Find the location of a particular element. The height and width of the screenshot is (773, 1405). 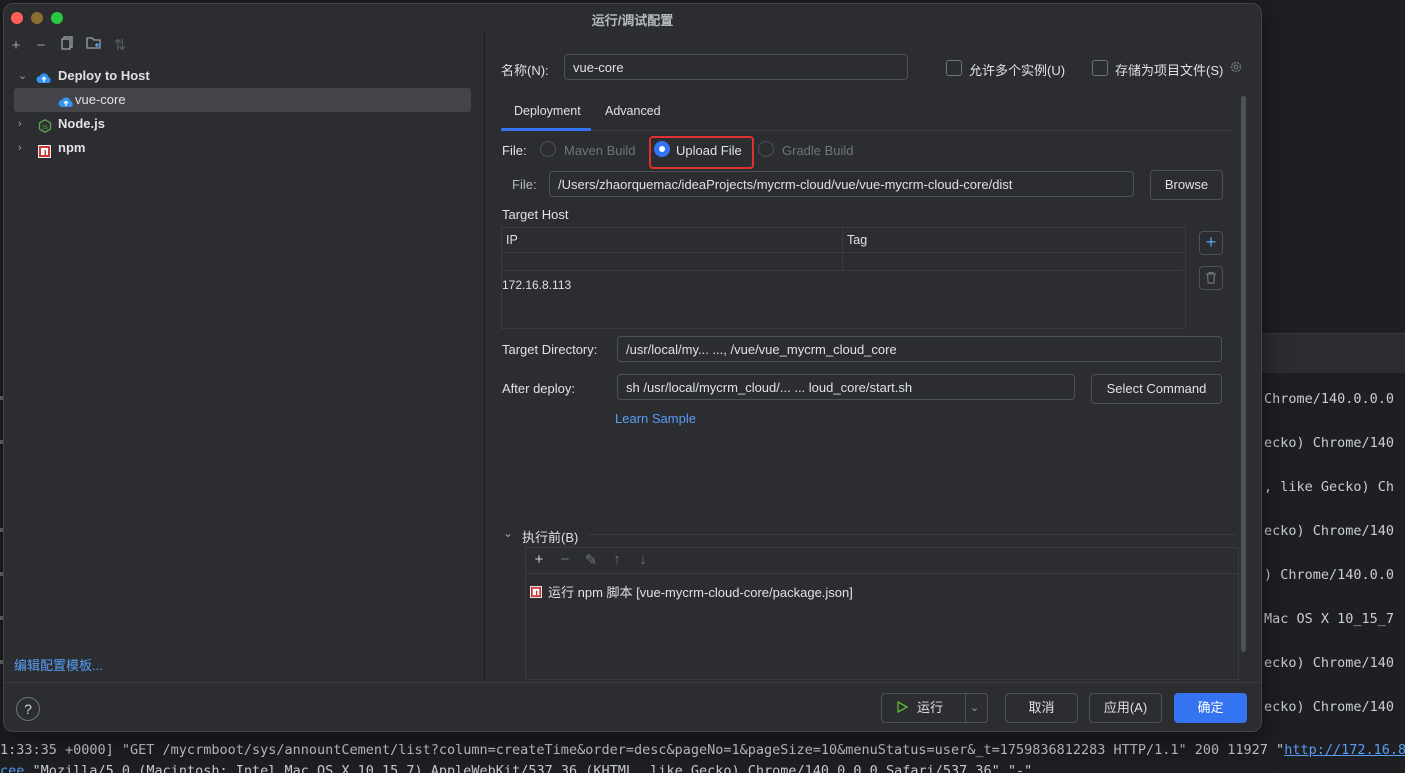

maven-build-radio is located at coordinates (548, 149).